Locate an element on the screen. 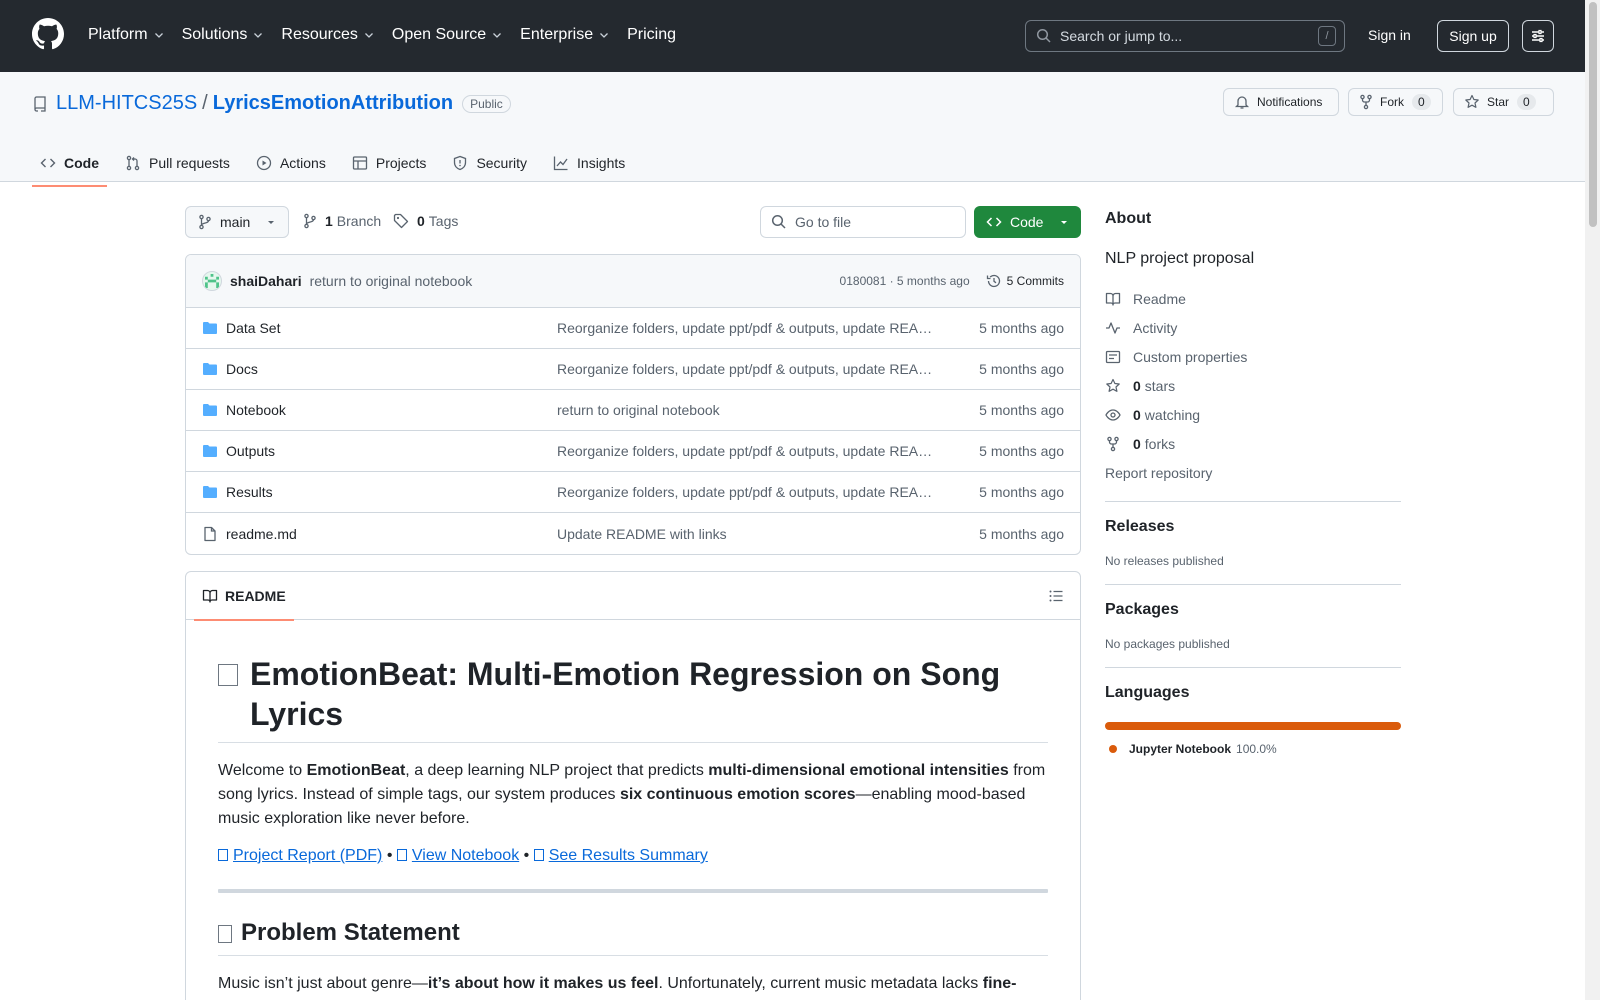  scrollbar-thumb is located at coordinates (1593, 114).